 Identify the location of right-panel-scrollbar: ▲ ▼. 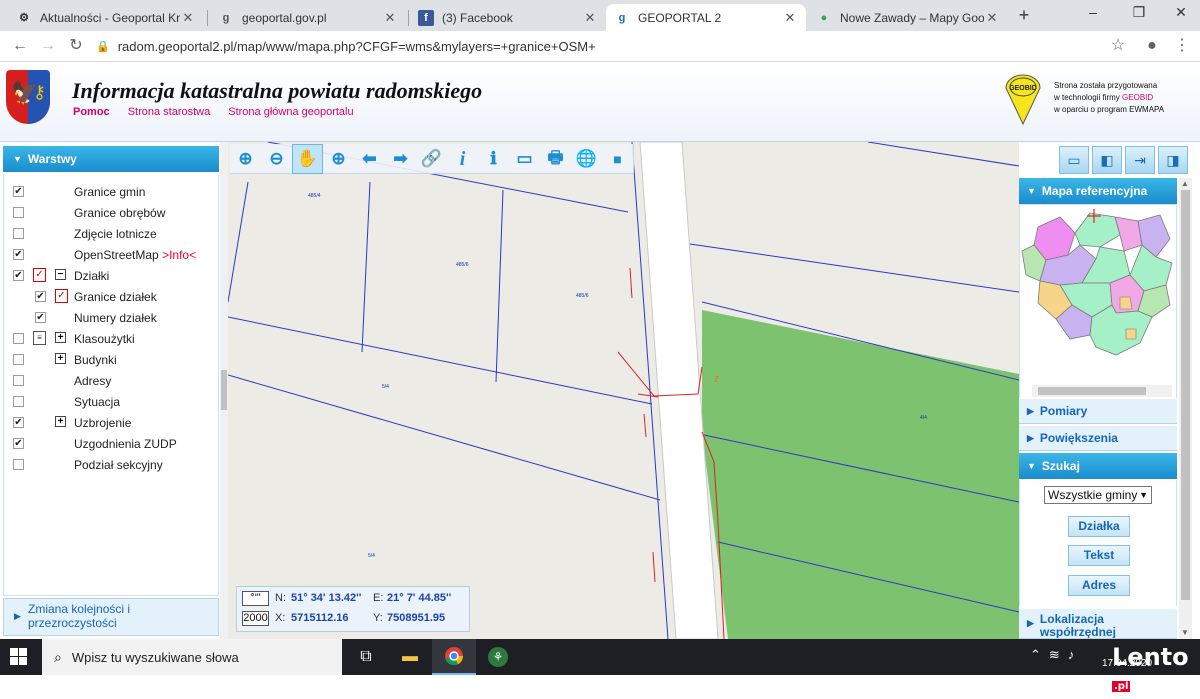
(1185, 408).